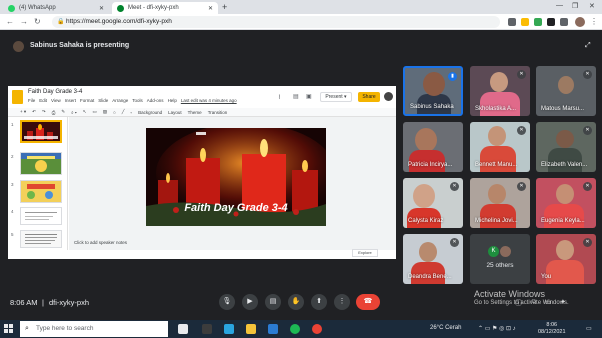 Image resolution: width=602 pixels, height=338 pixels. I want to click on mic-off-icon: ✕, so click(454, 186).